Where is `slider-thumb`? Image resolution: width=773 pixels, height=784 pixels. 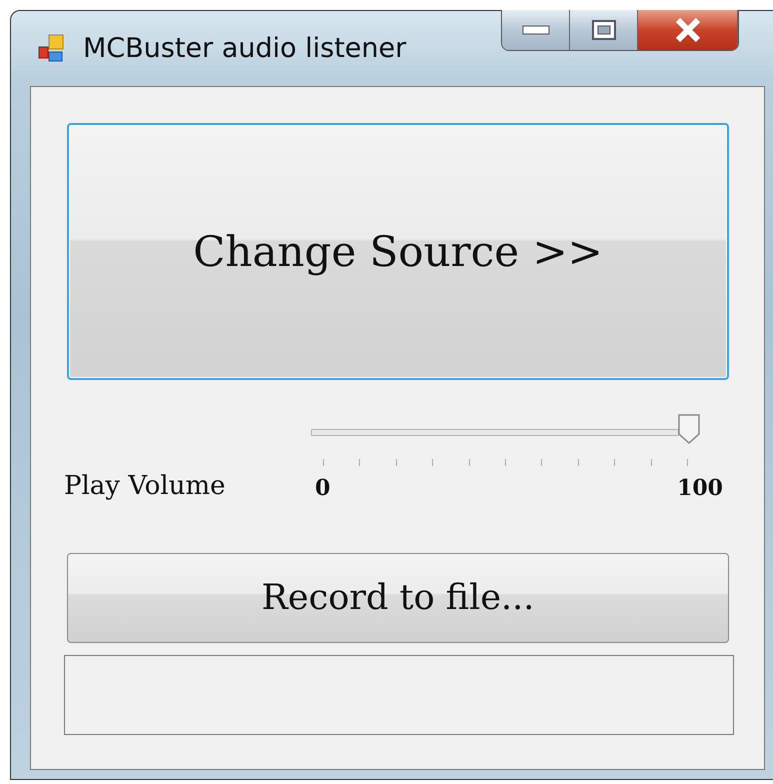 slider-thumb is located at coordinates (689, 429).